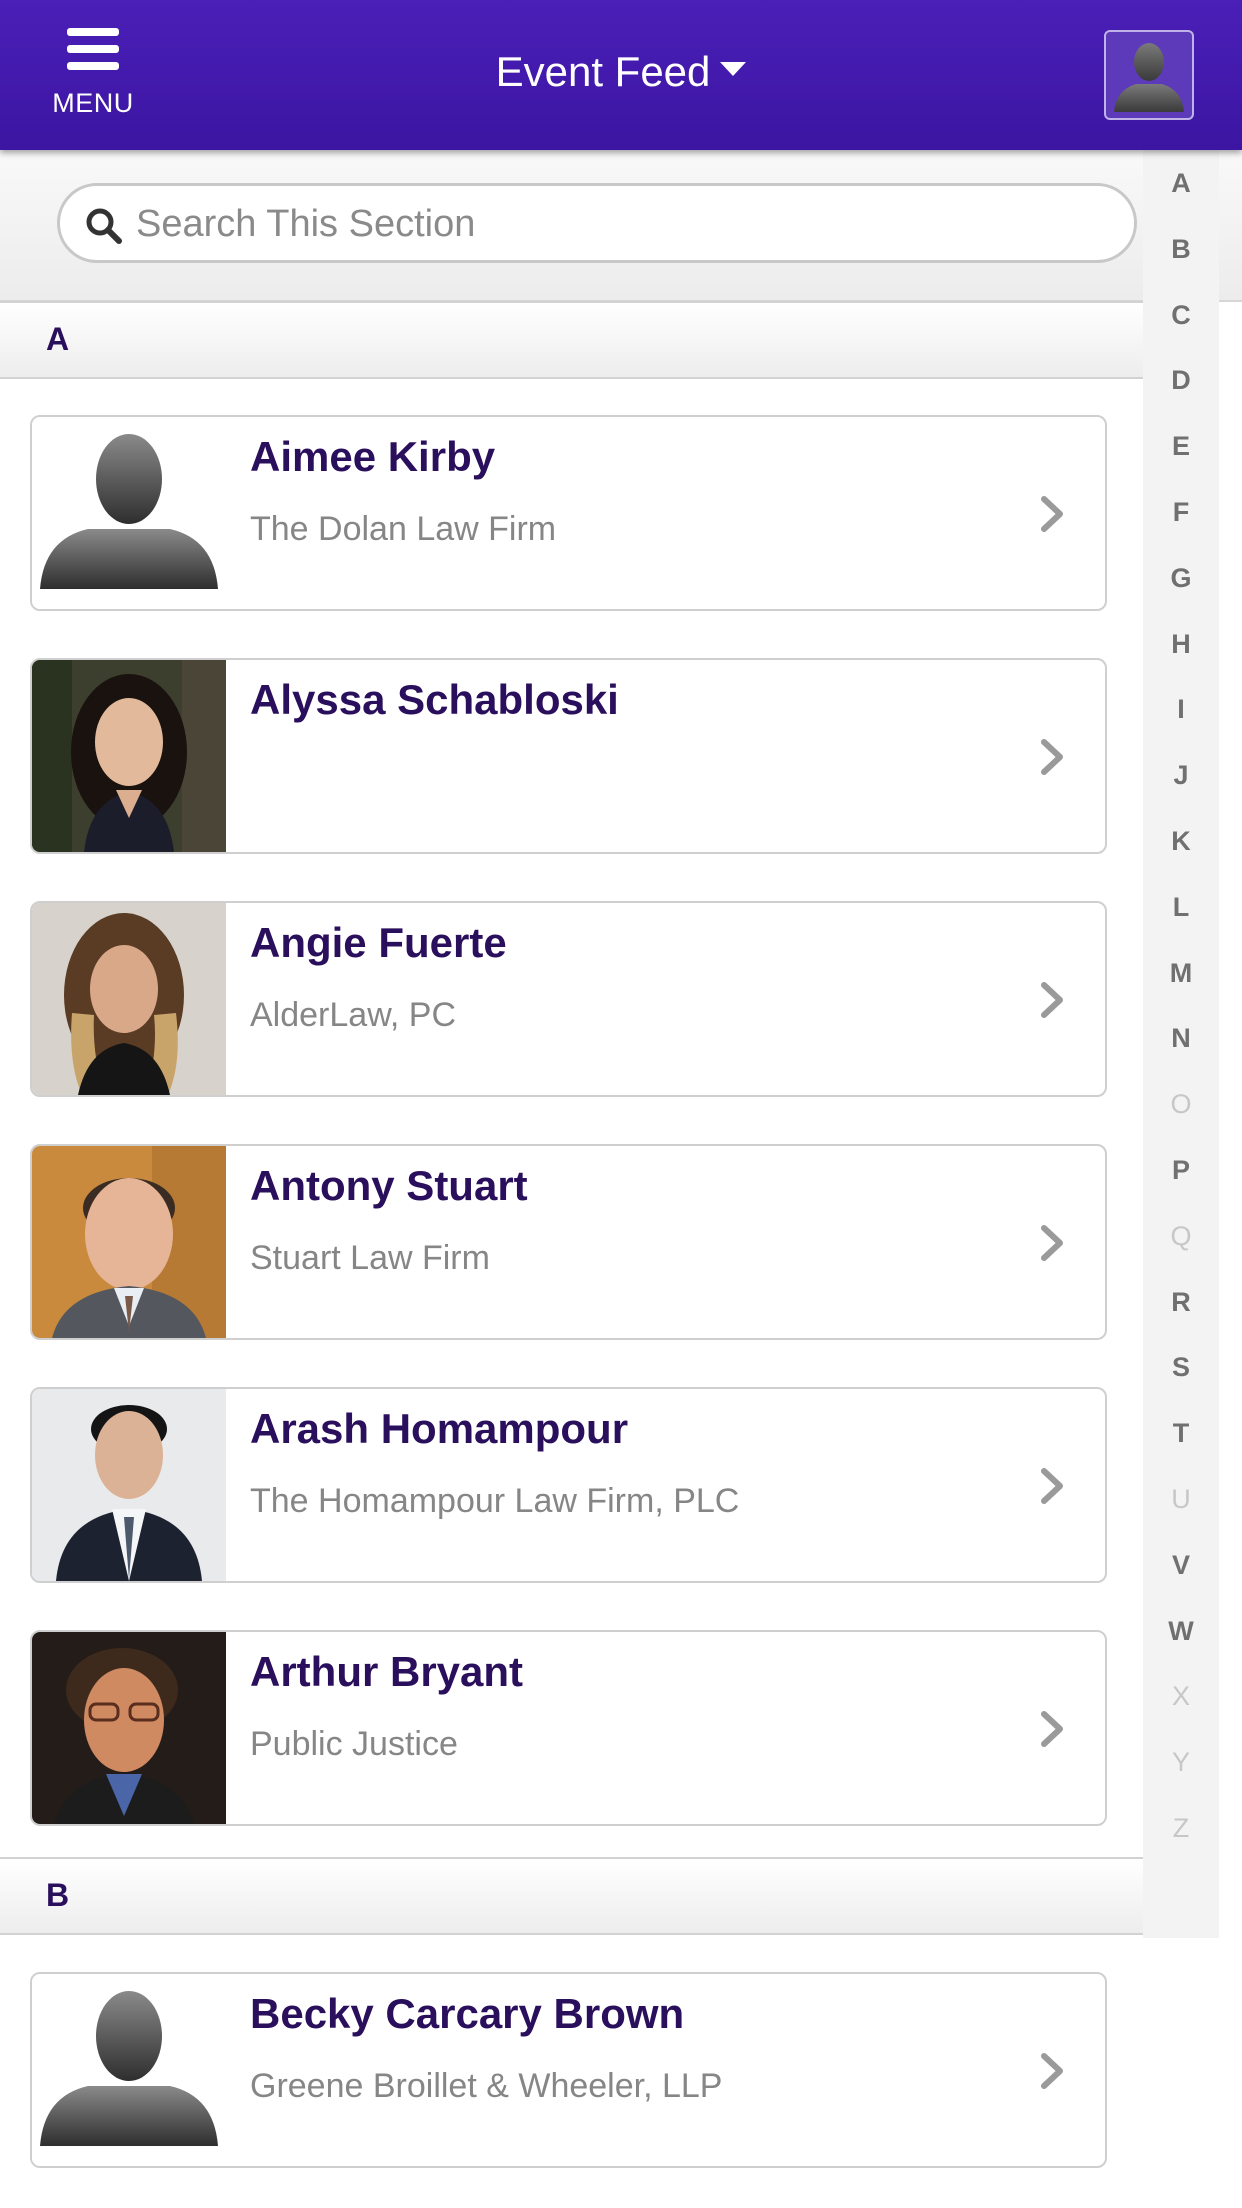  Describe the element at coordinates (1181, 578) in the screenshot. I see `index-letter-g: G` at that location.